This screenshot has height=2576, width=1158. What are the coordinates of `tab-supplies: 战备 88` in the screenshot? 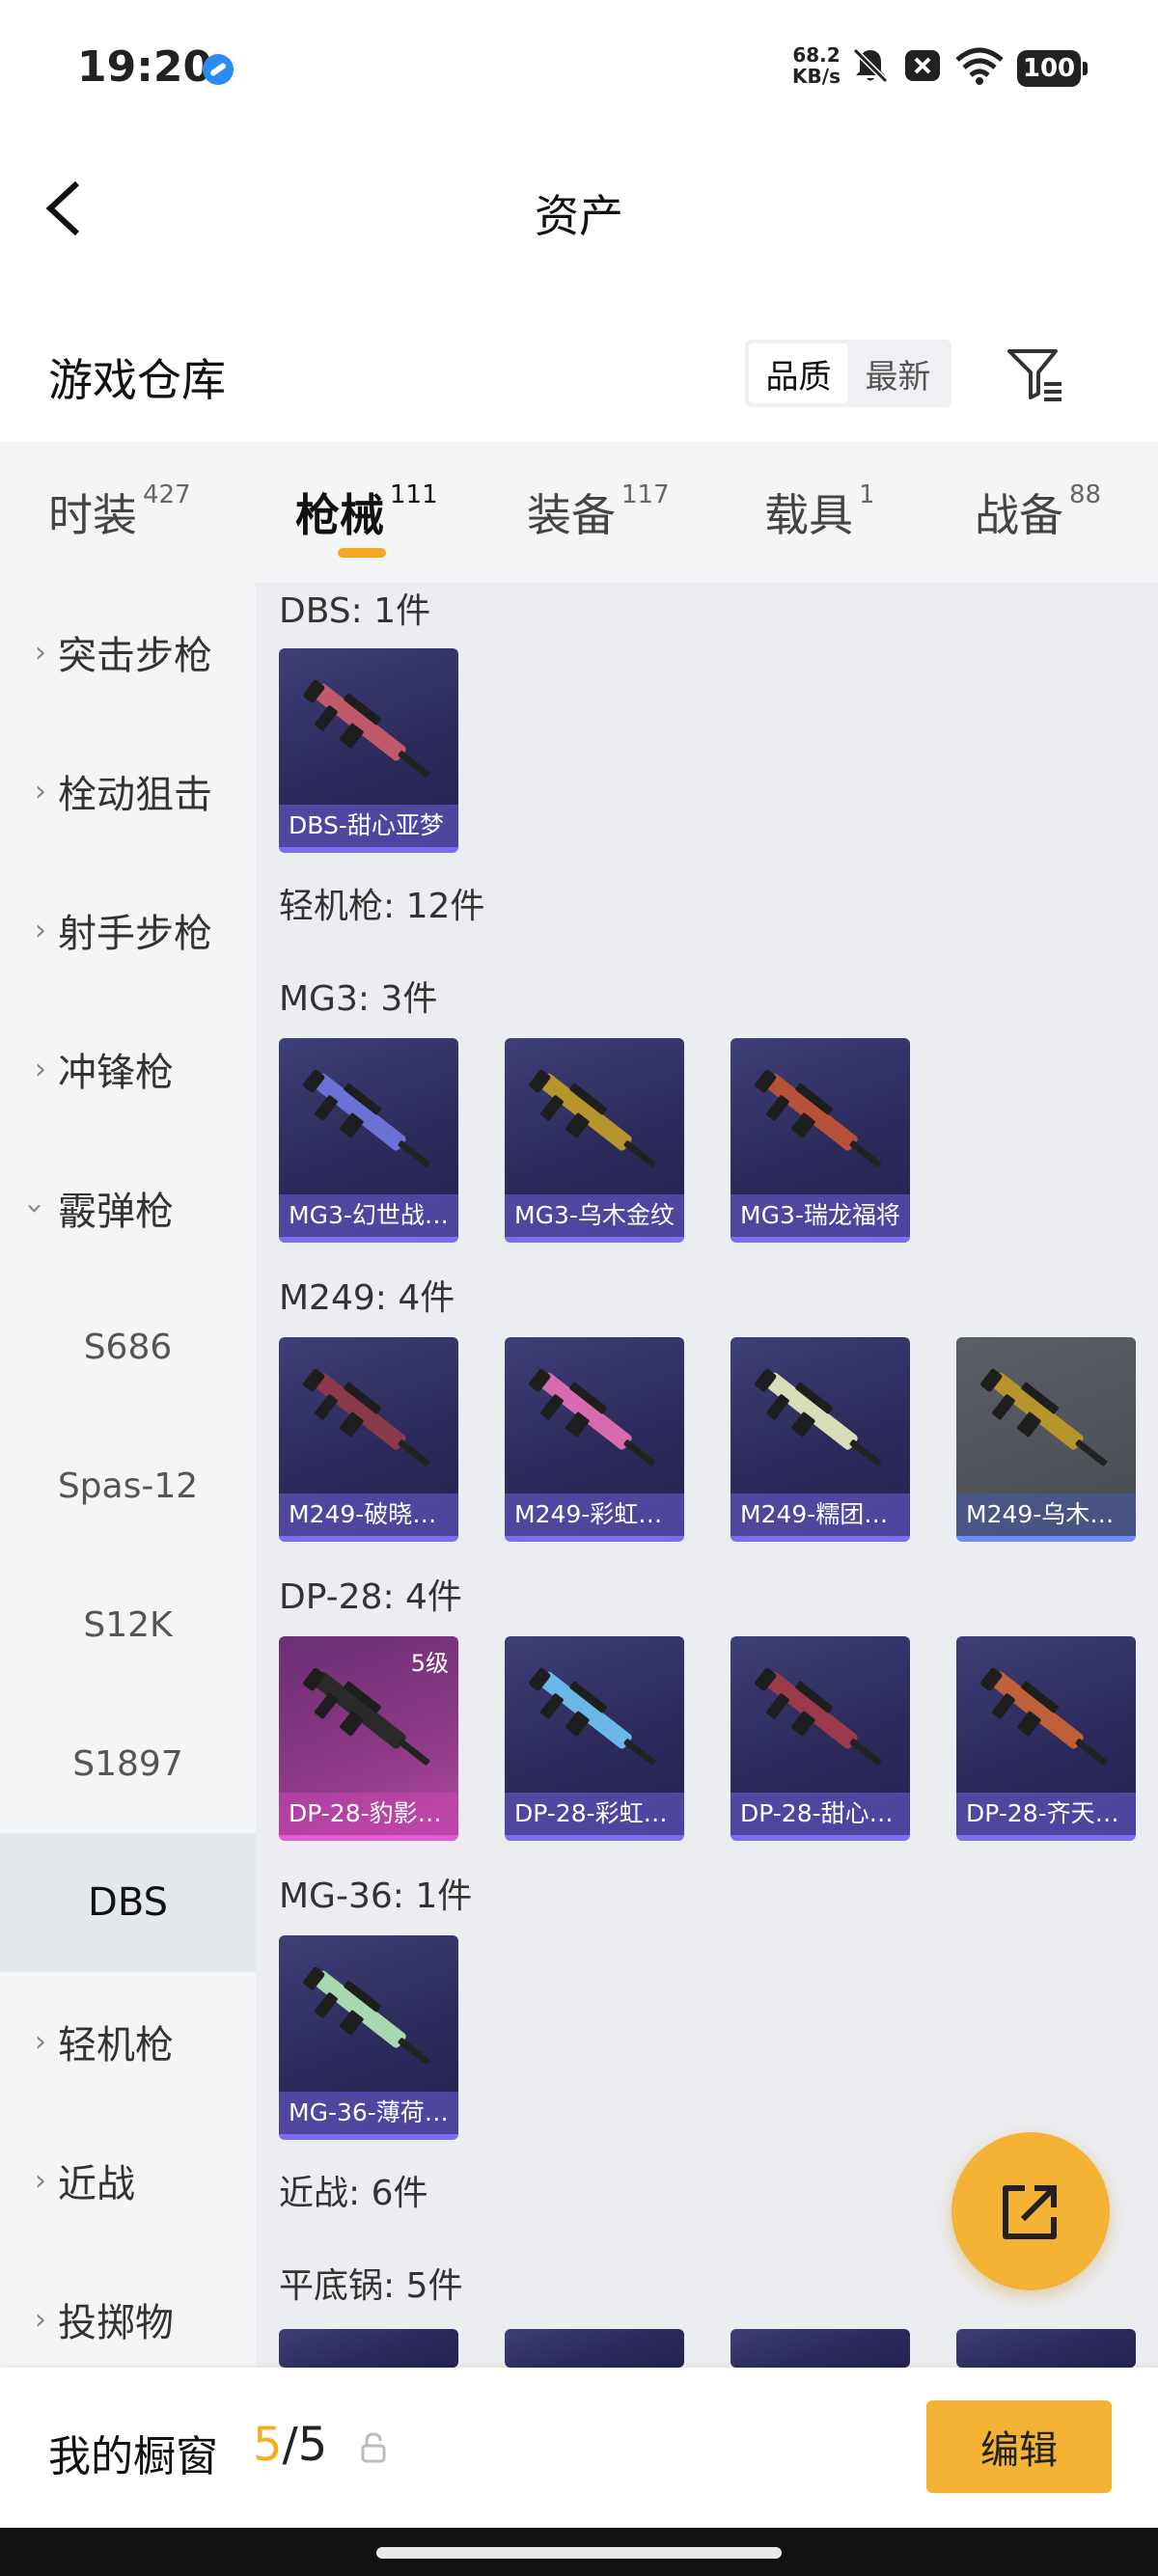 It's located at (1038, 512).